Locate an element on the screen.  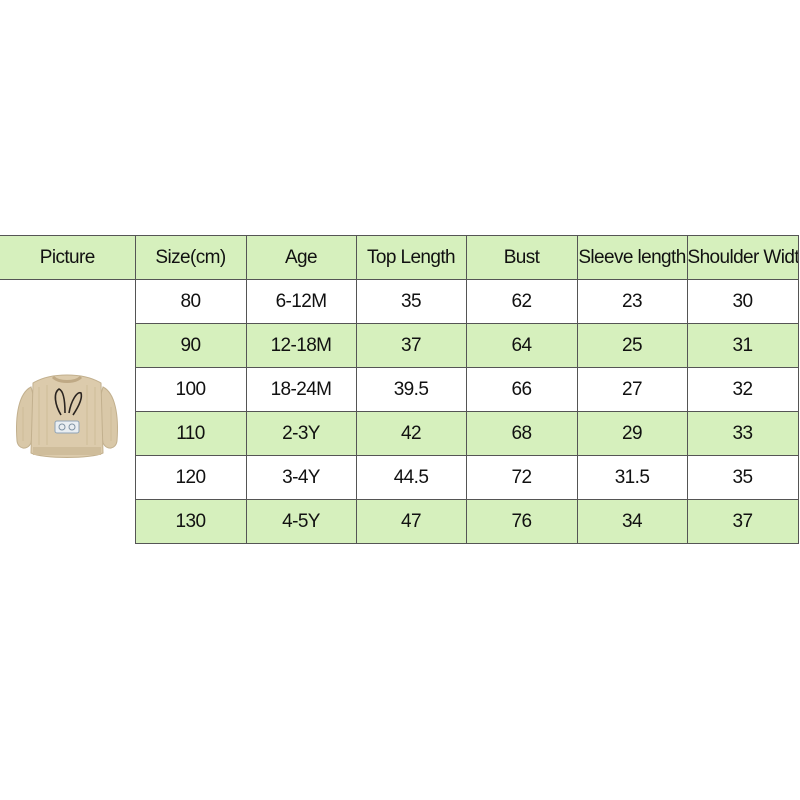
bunny-sweater-icon is located at coordinates (67, 416).